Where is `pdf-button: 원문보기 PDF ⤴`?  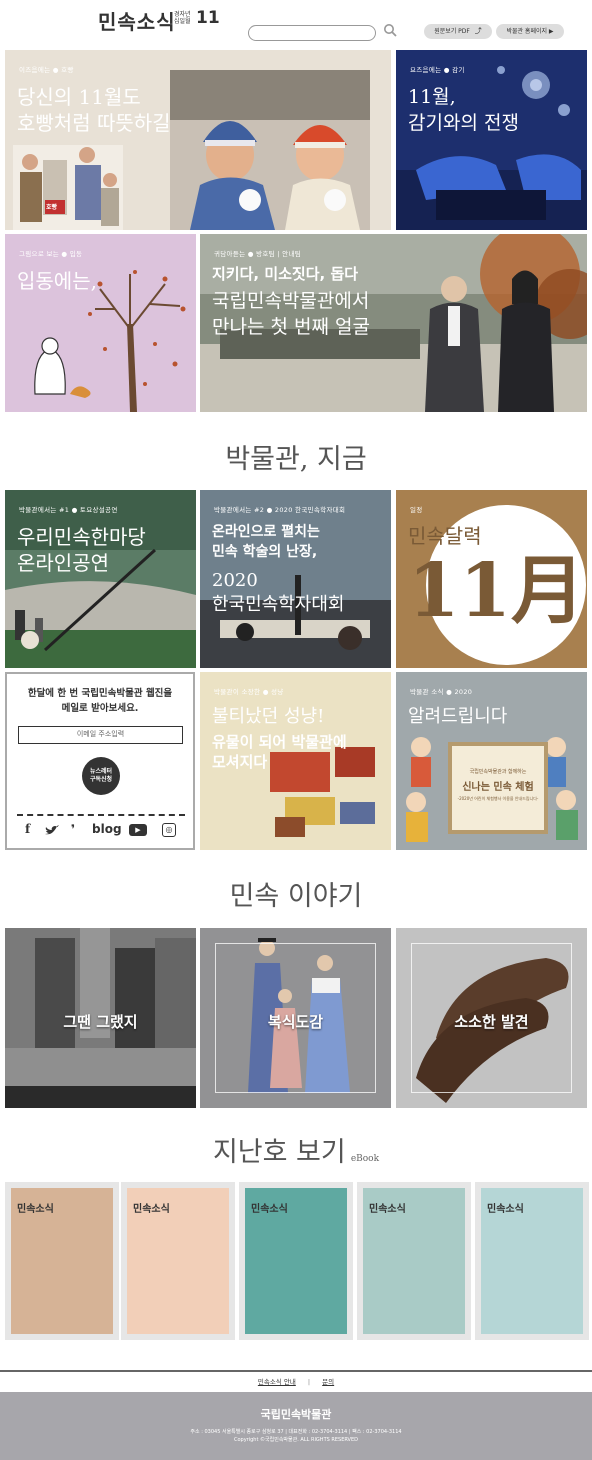 pdf-button: 원문보기 PDF ⤴ is located at coordinates (458, 31).